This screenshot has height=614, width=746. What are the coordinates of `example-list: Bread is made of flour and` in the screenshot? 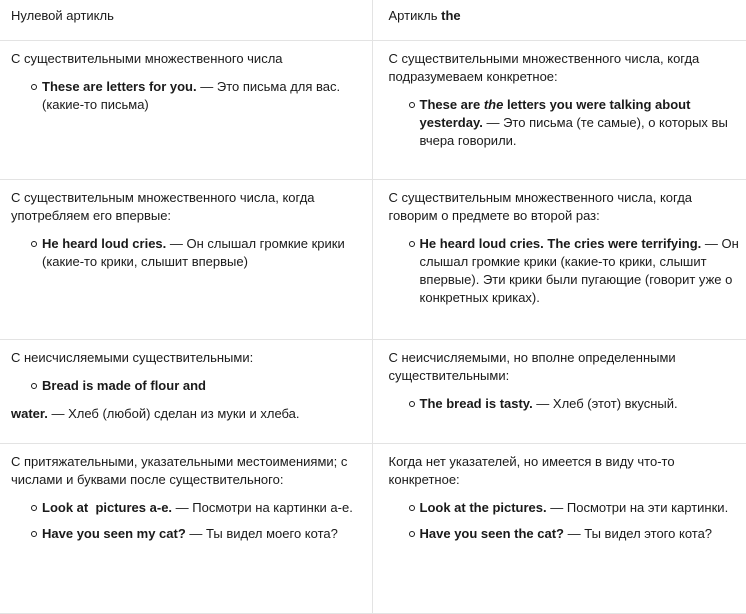 It's located at (187, 386).